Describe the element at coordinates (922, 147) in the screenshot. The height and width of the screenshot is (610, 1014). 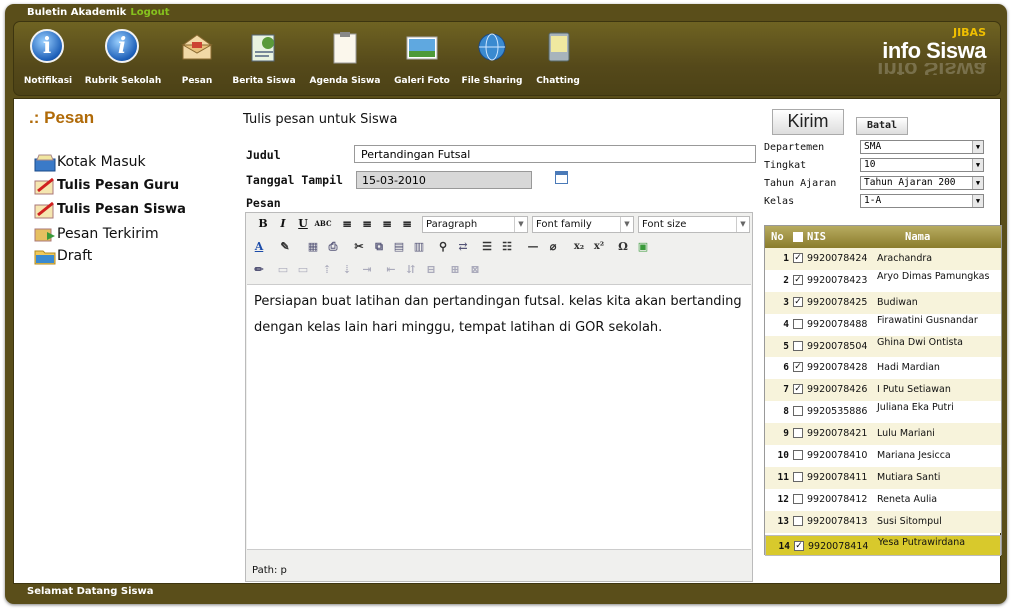
I see `departemen-select: SMA ▼` at that location.